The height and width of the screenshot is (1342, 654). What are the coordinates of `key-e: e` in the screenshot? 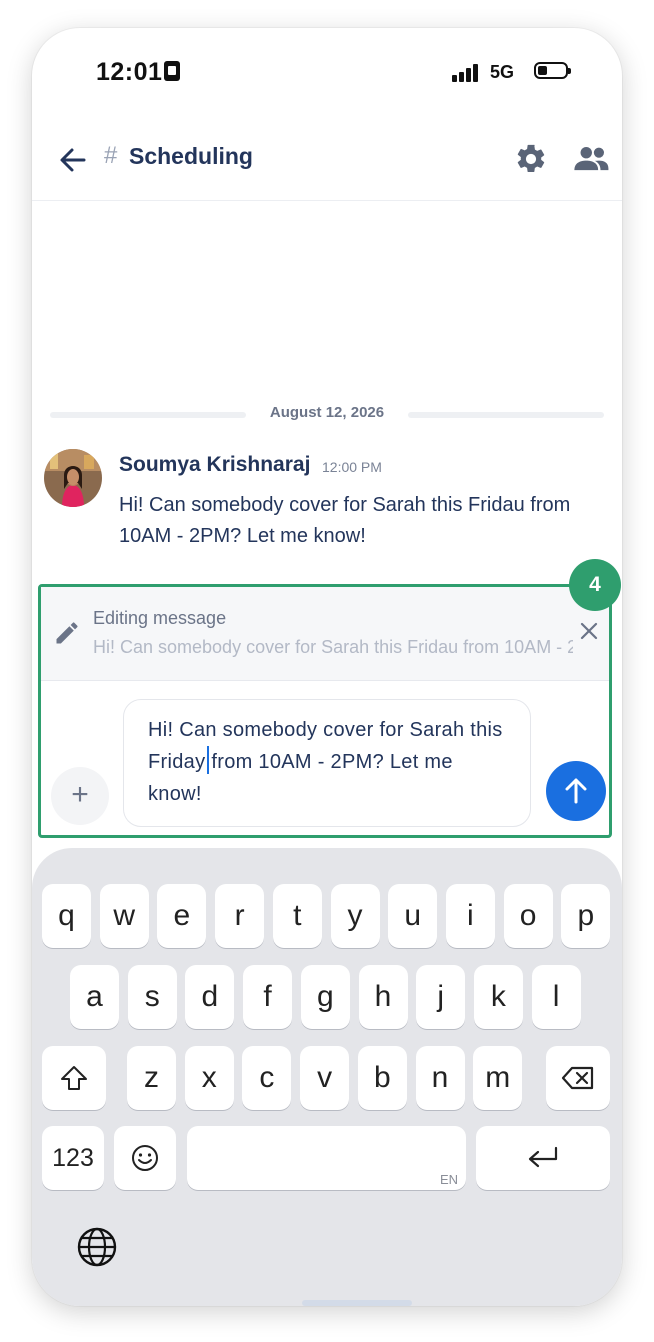 It's located at (182, 916).